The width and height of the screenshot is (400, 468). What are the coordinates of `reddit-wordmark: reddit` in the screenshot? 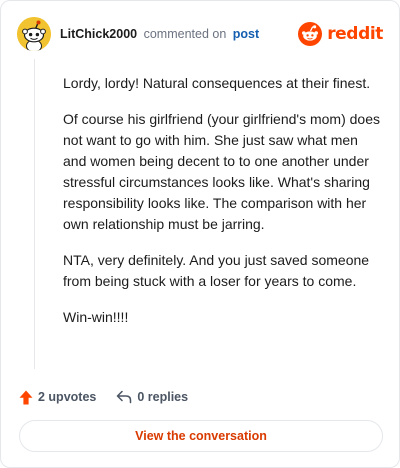 It's located at (355, 34).